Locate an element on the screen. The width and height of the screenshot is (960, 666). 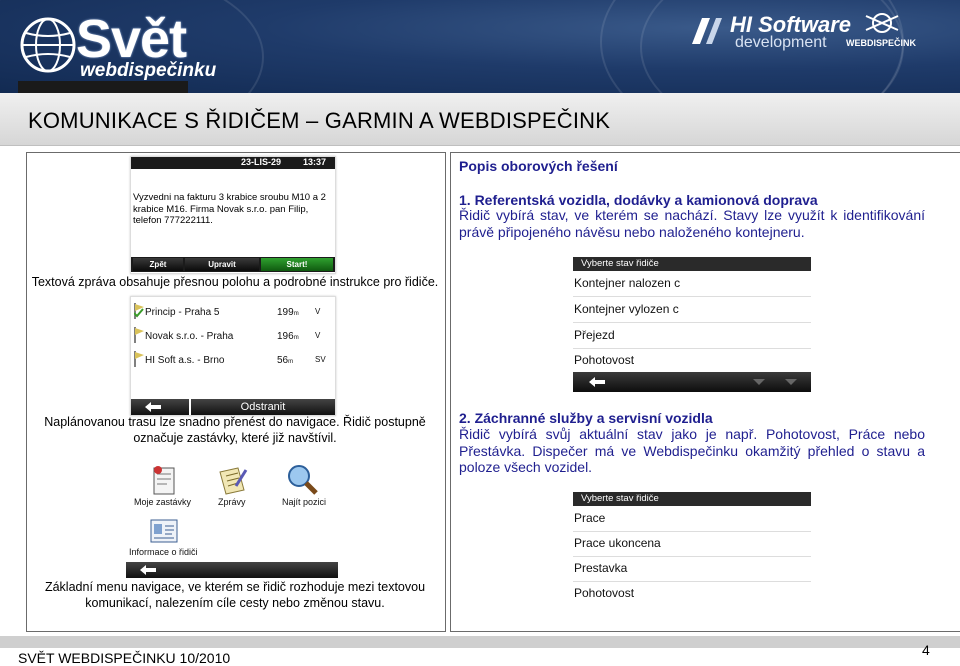
partner-sub: development is located at coordinates (781, 42).